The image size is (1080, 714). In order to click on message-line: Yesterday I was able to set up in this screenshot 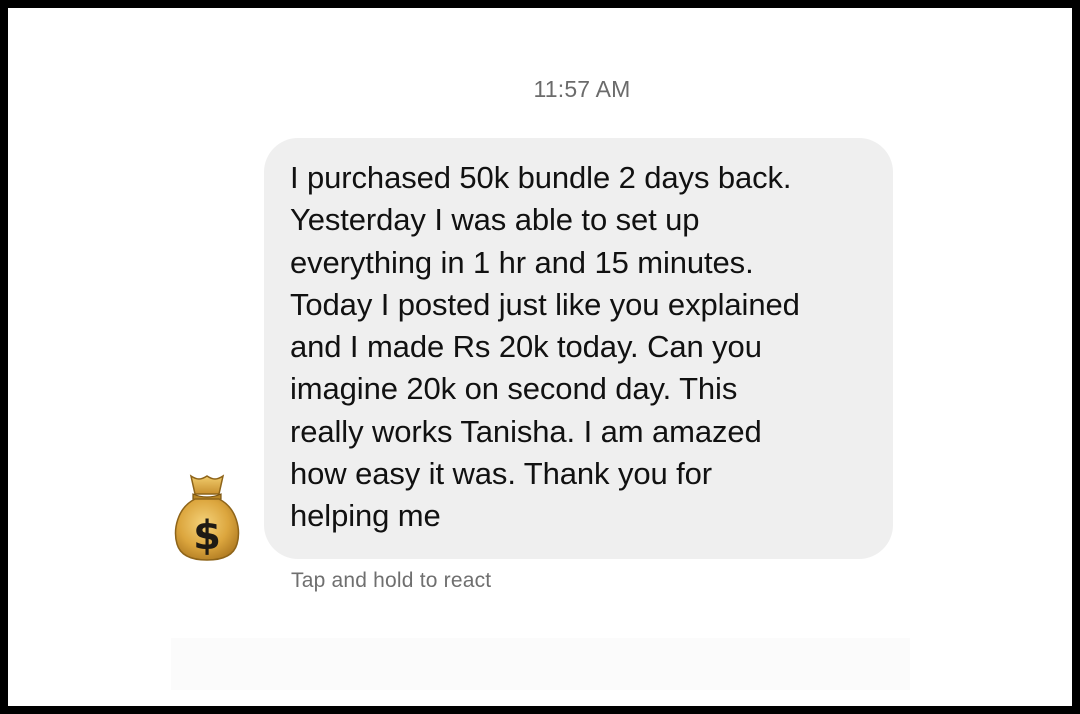, I will do `click(495, 220)`.